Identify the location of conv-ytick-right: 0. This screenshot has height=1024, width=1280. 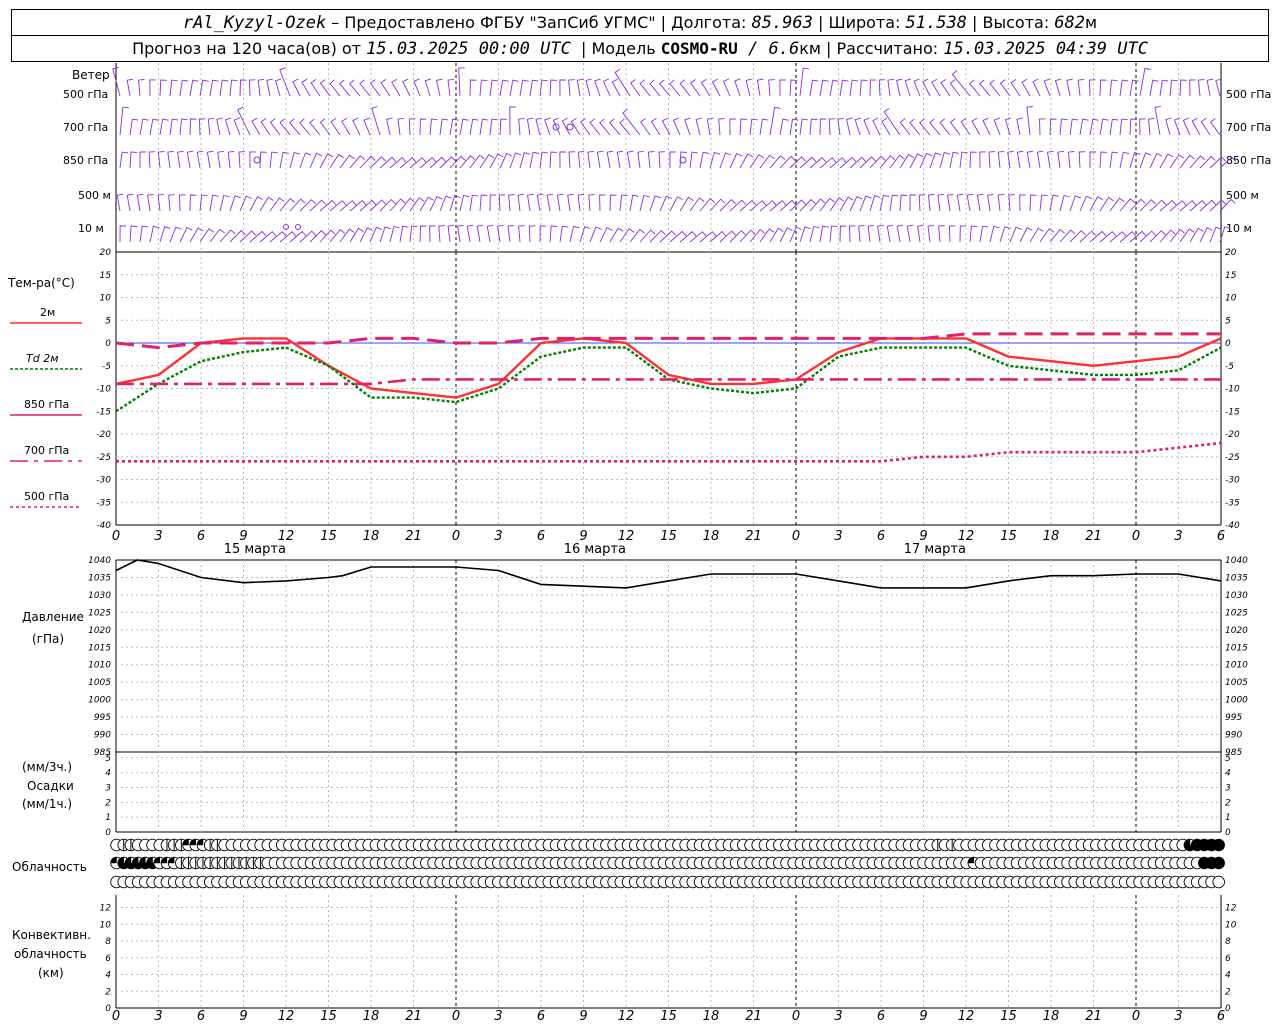
(1228, 1009).